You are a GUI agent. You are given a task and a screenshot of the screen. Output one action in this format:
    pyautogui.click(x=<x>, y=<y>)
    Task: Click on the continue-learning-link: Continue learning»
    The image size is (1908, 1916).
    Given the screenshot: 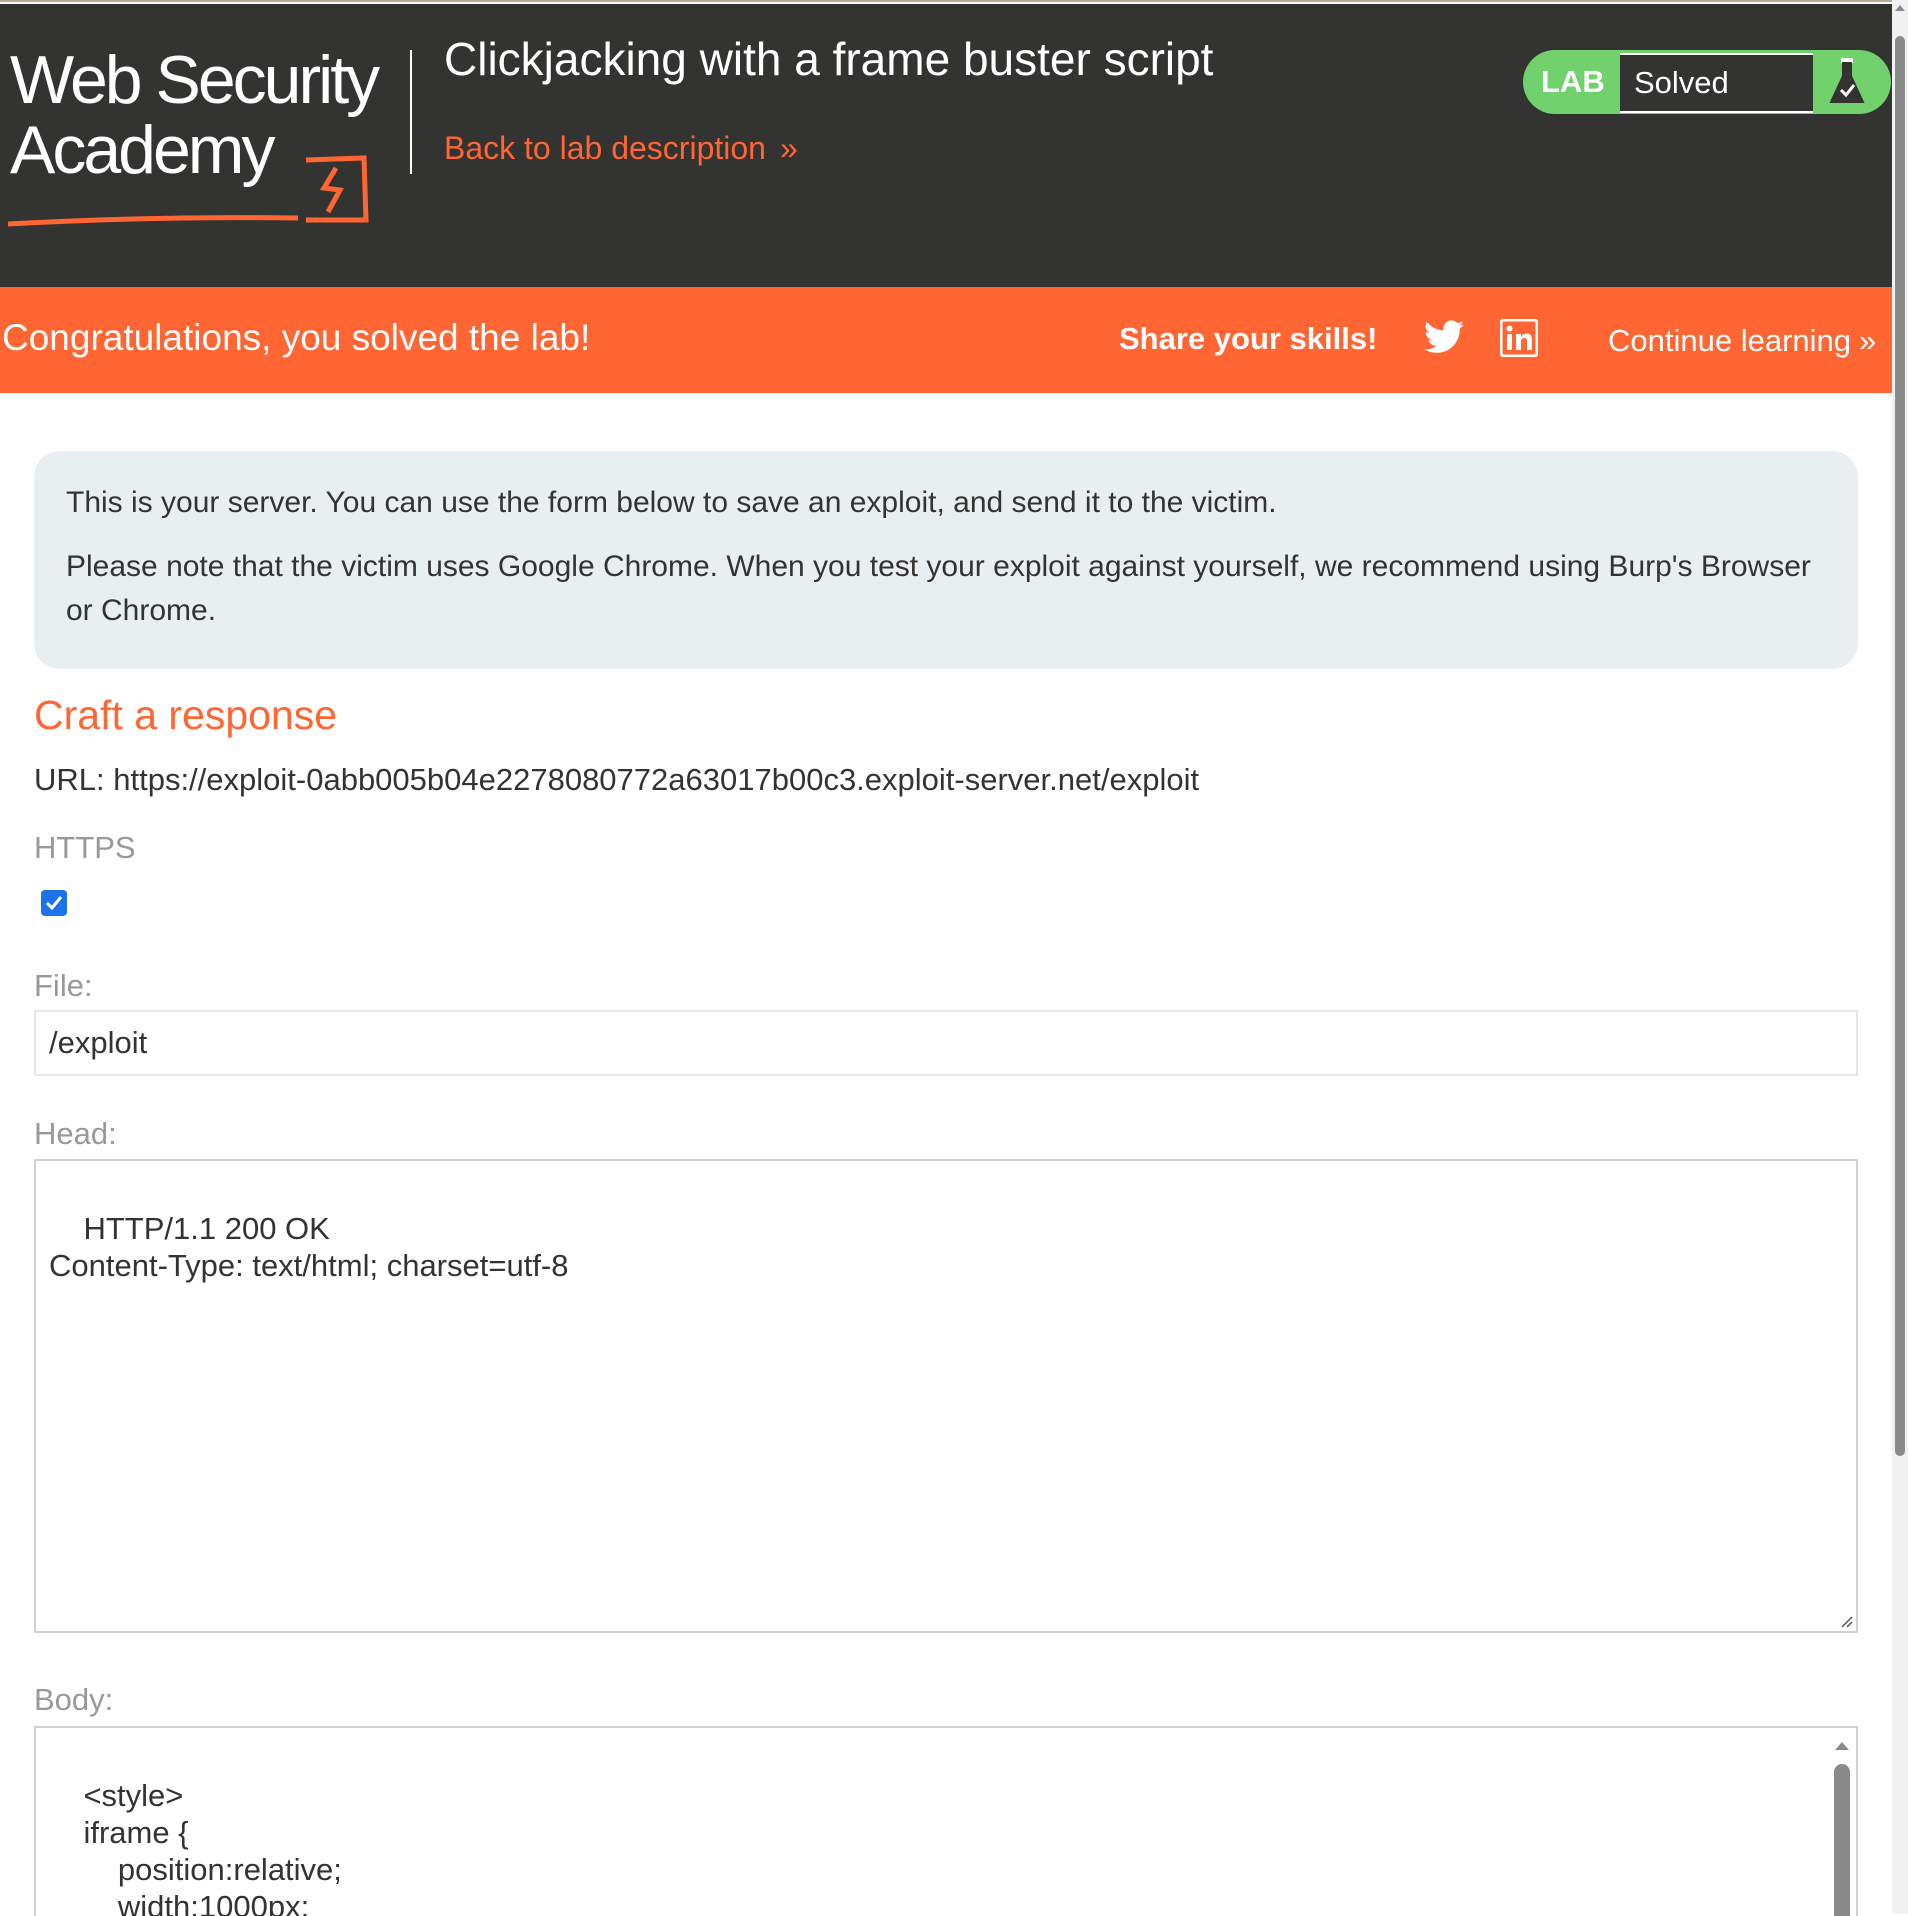 What is the action you would take?
    pyautogui.click(x=1742, y=341)
    